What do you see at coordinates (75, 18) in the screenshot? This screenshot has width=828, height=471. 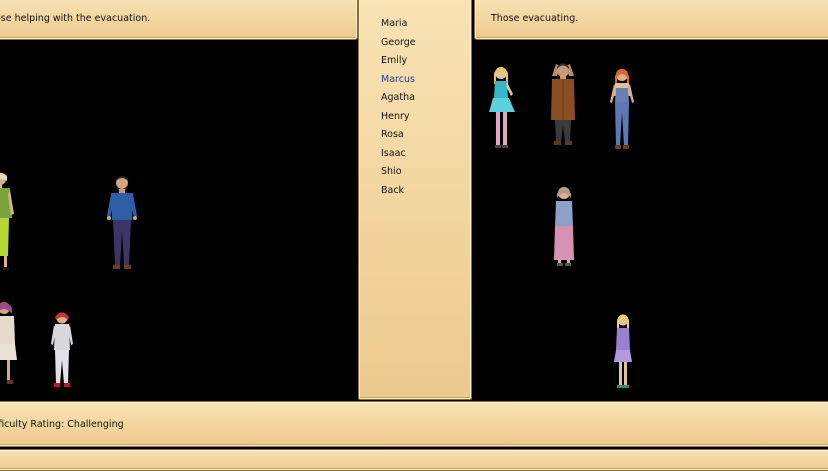 I see `helpers-heading: ose helping with the evacuation.` at bounding box center [75, 18].